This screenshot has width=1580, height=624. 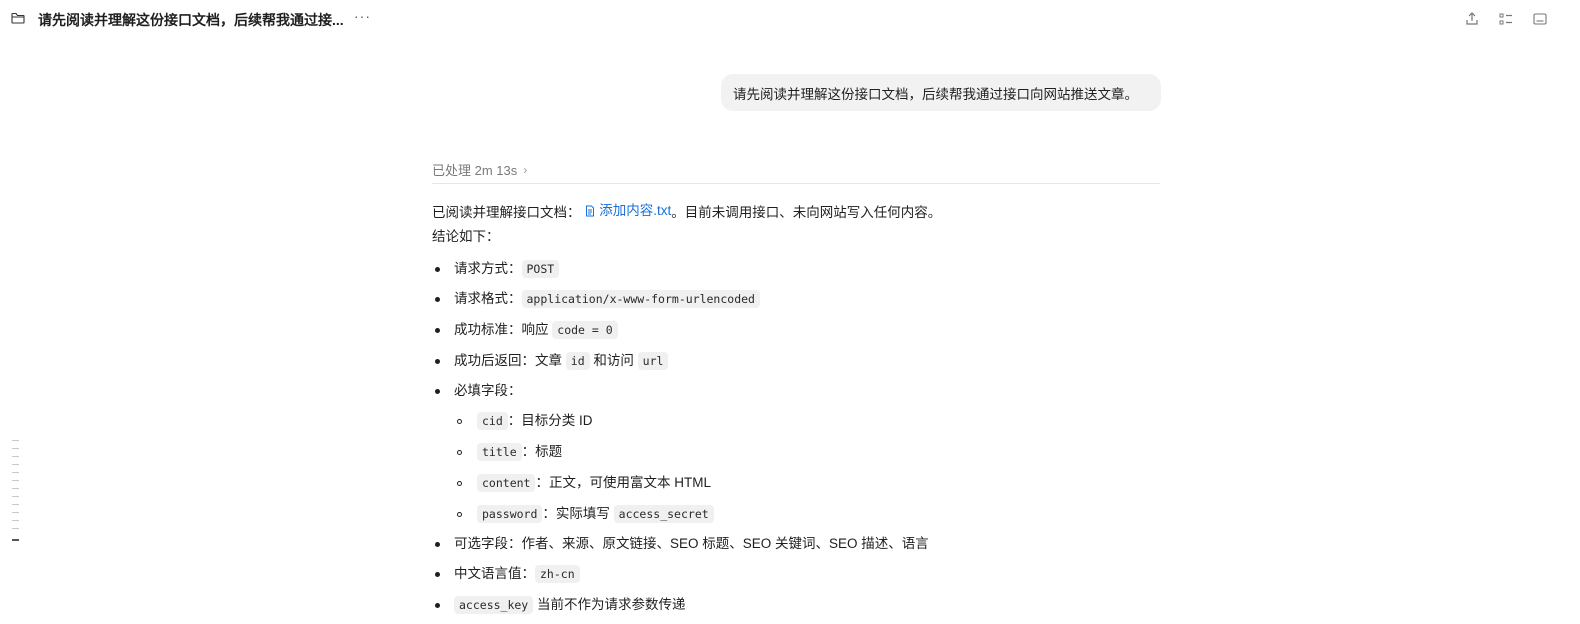 I want to click on field-code: title, so click(x=499, y=452).